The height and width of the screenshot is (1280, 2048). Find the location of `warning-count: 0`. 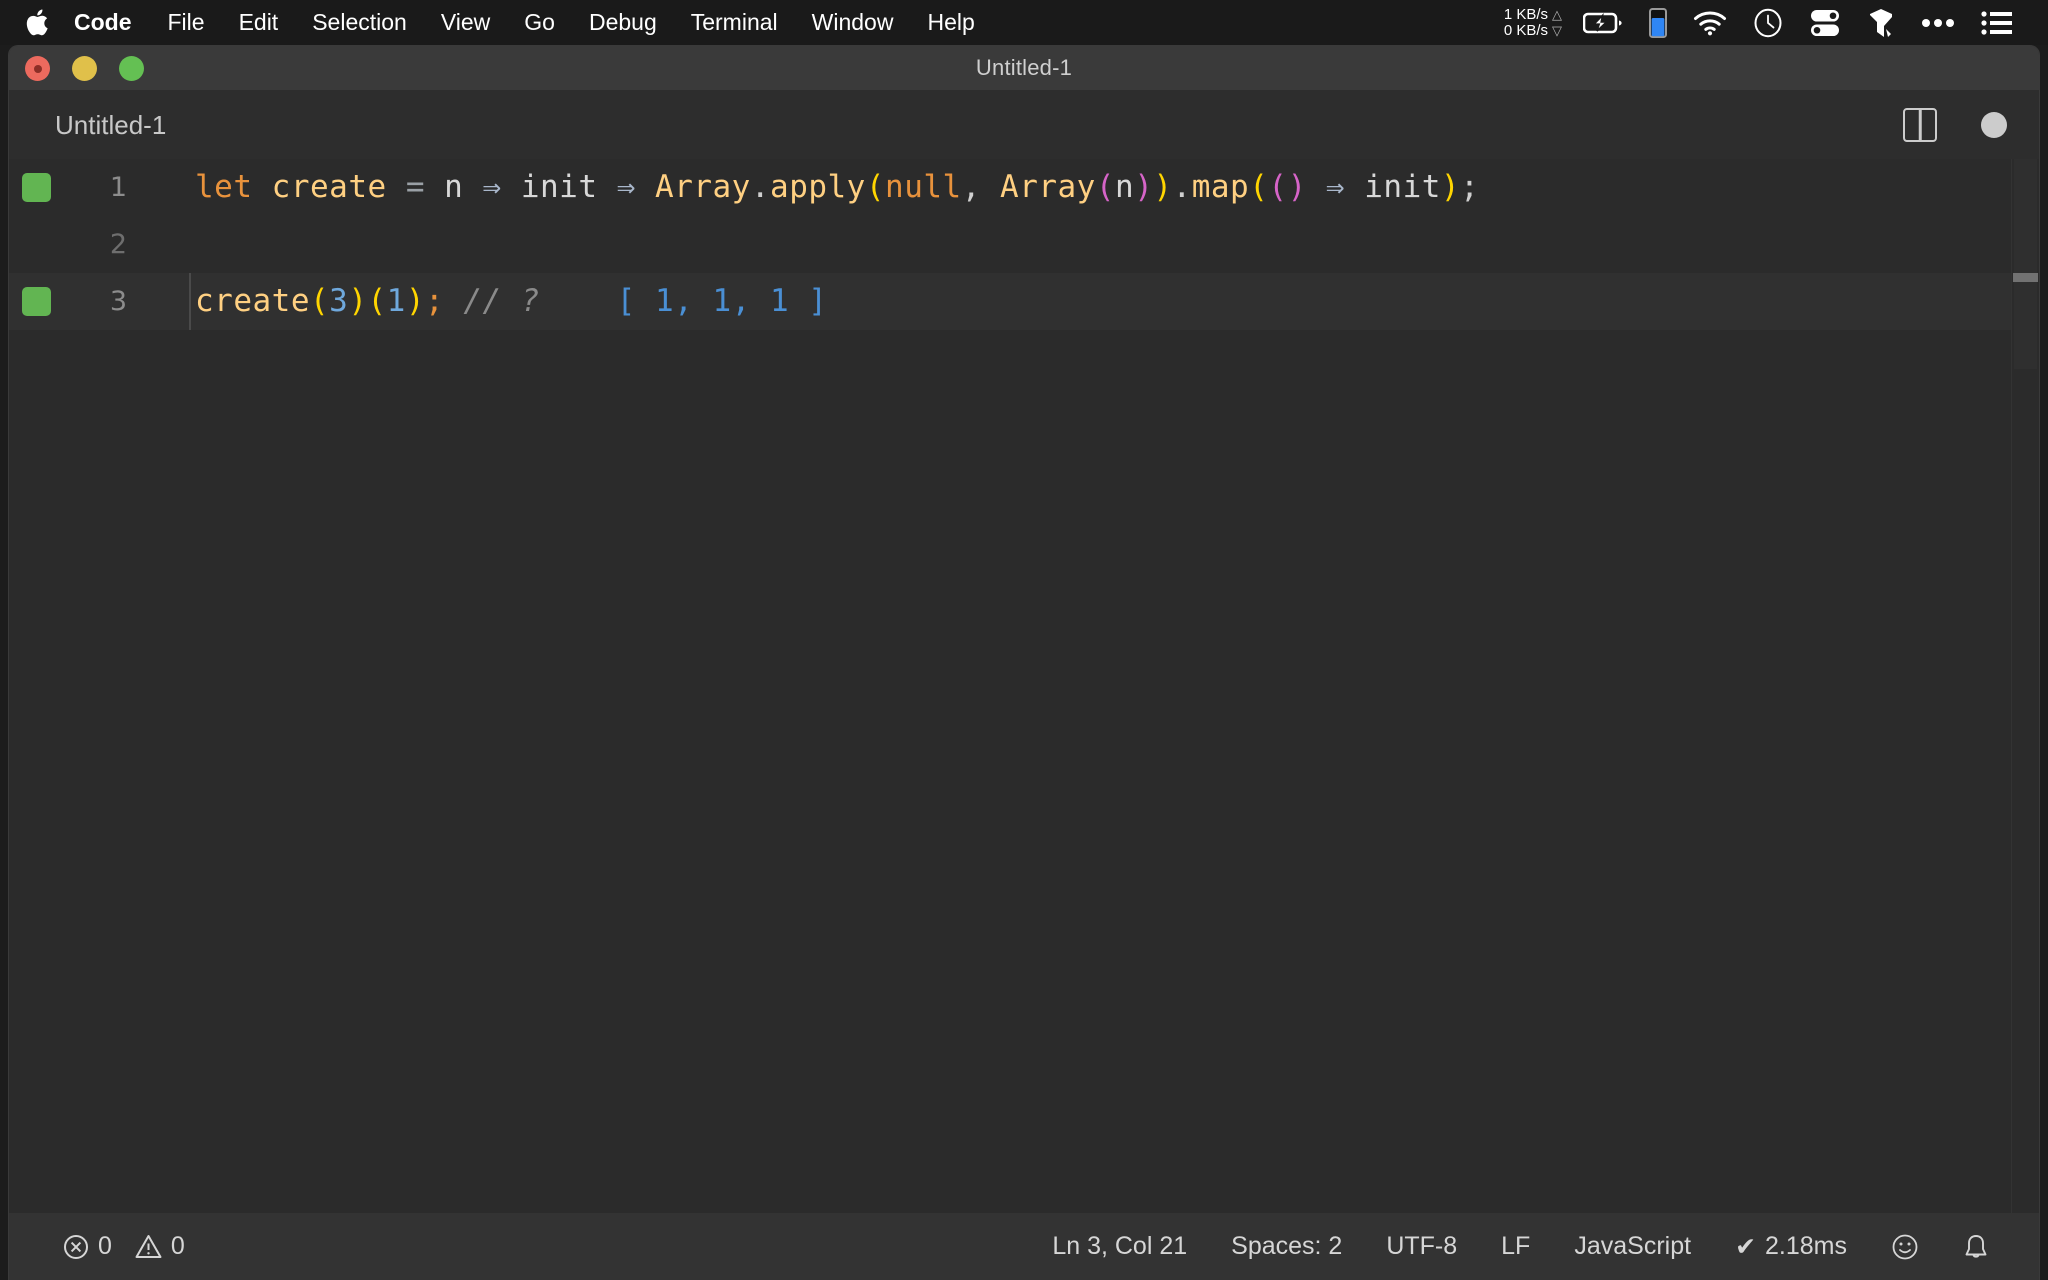

warning-count: 0 is located at coordinates (177, 1246).